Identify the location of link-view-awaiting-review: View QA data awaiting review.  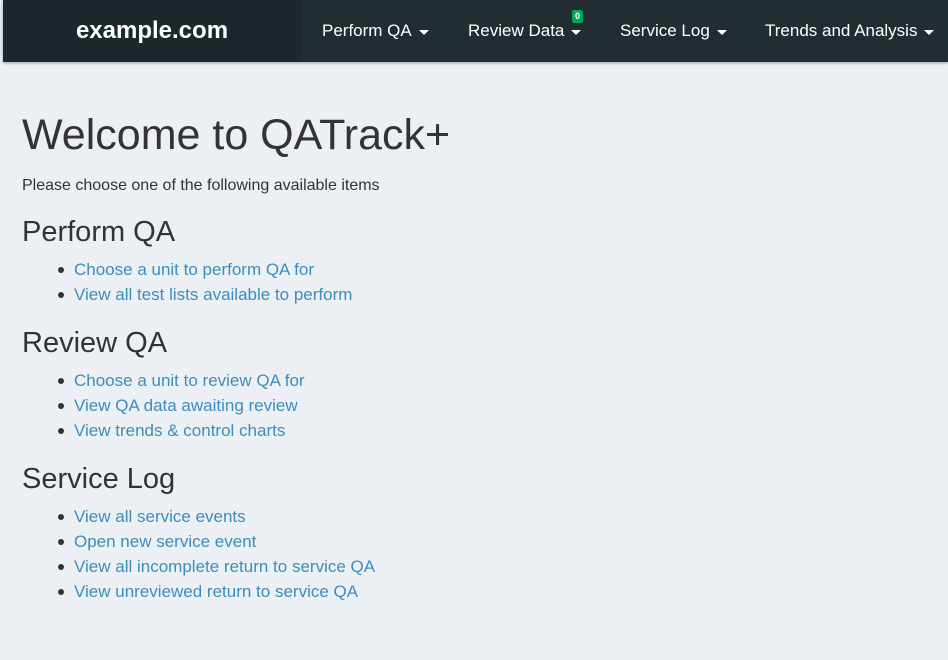
(186, 405).